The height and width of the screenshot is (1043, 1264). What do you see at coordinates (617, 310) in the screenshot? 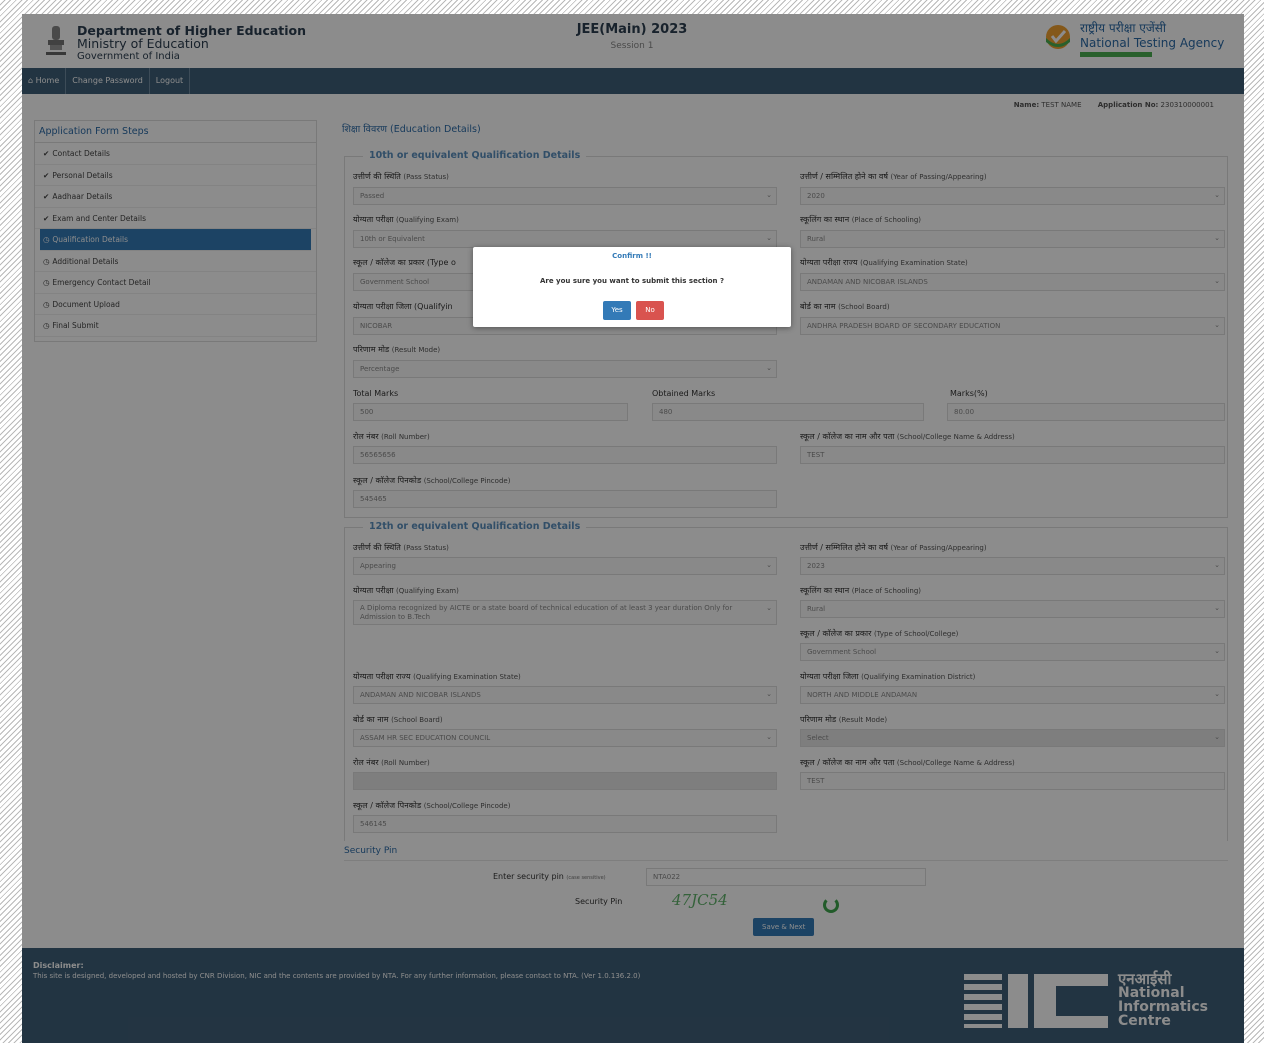
I see `confirm-yes-button: Yes` at bounding box center [617, 310].